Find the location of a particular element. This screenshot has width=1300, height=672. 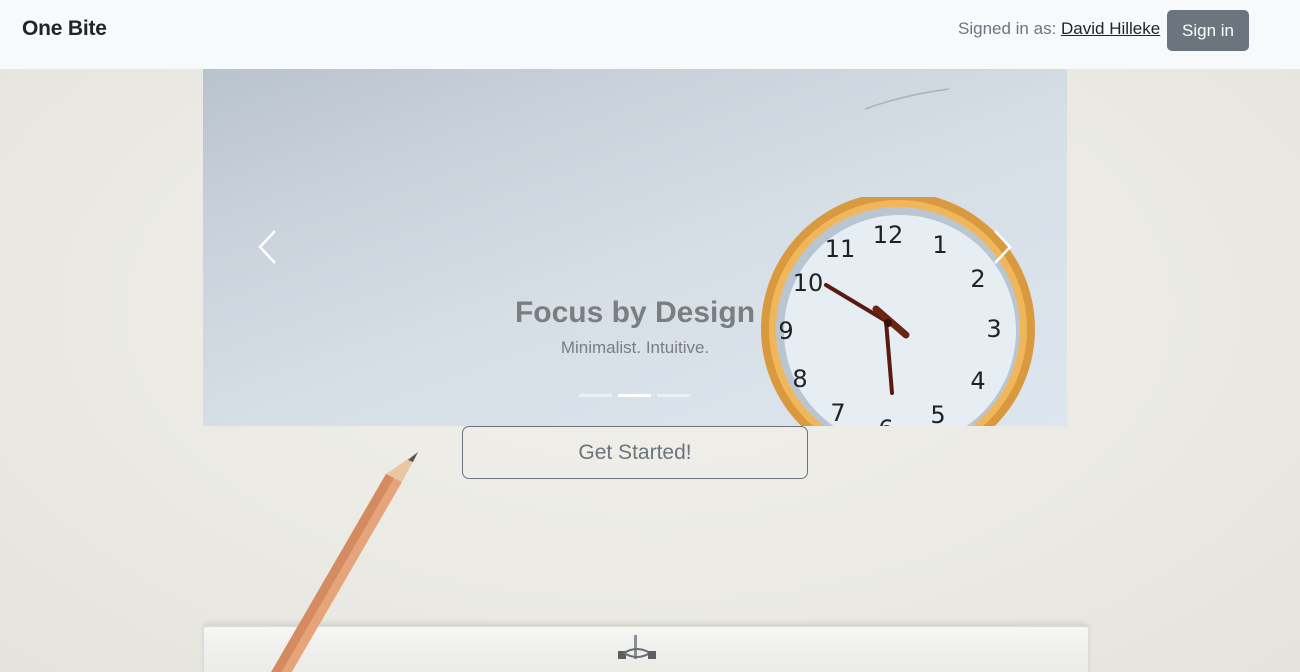

svg-text: 12 is located at coordinates (888, 235).